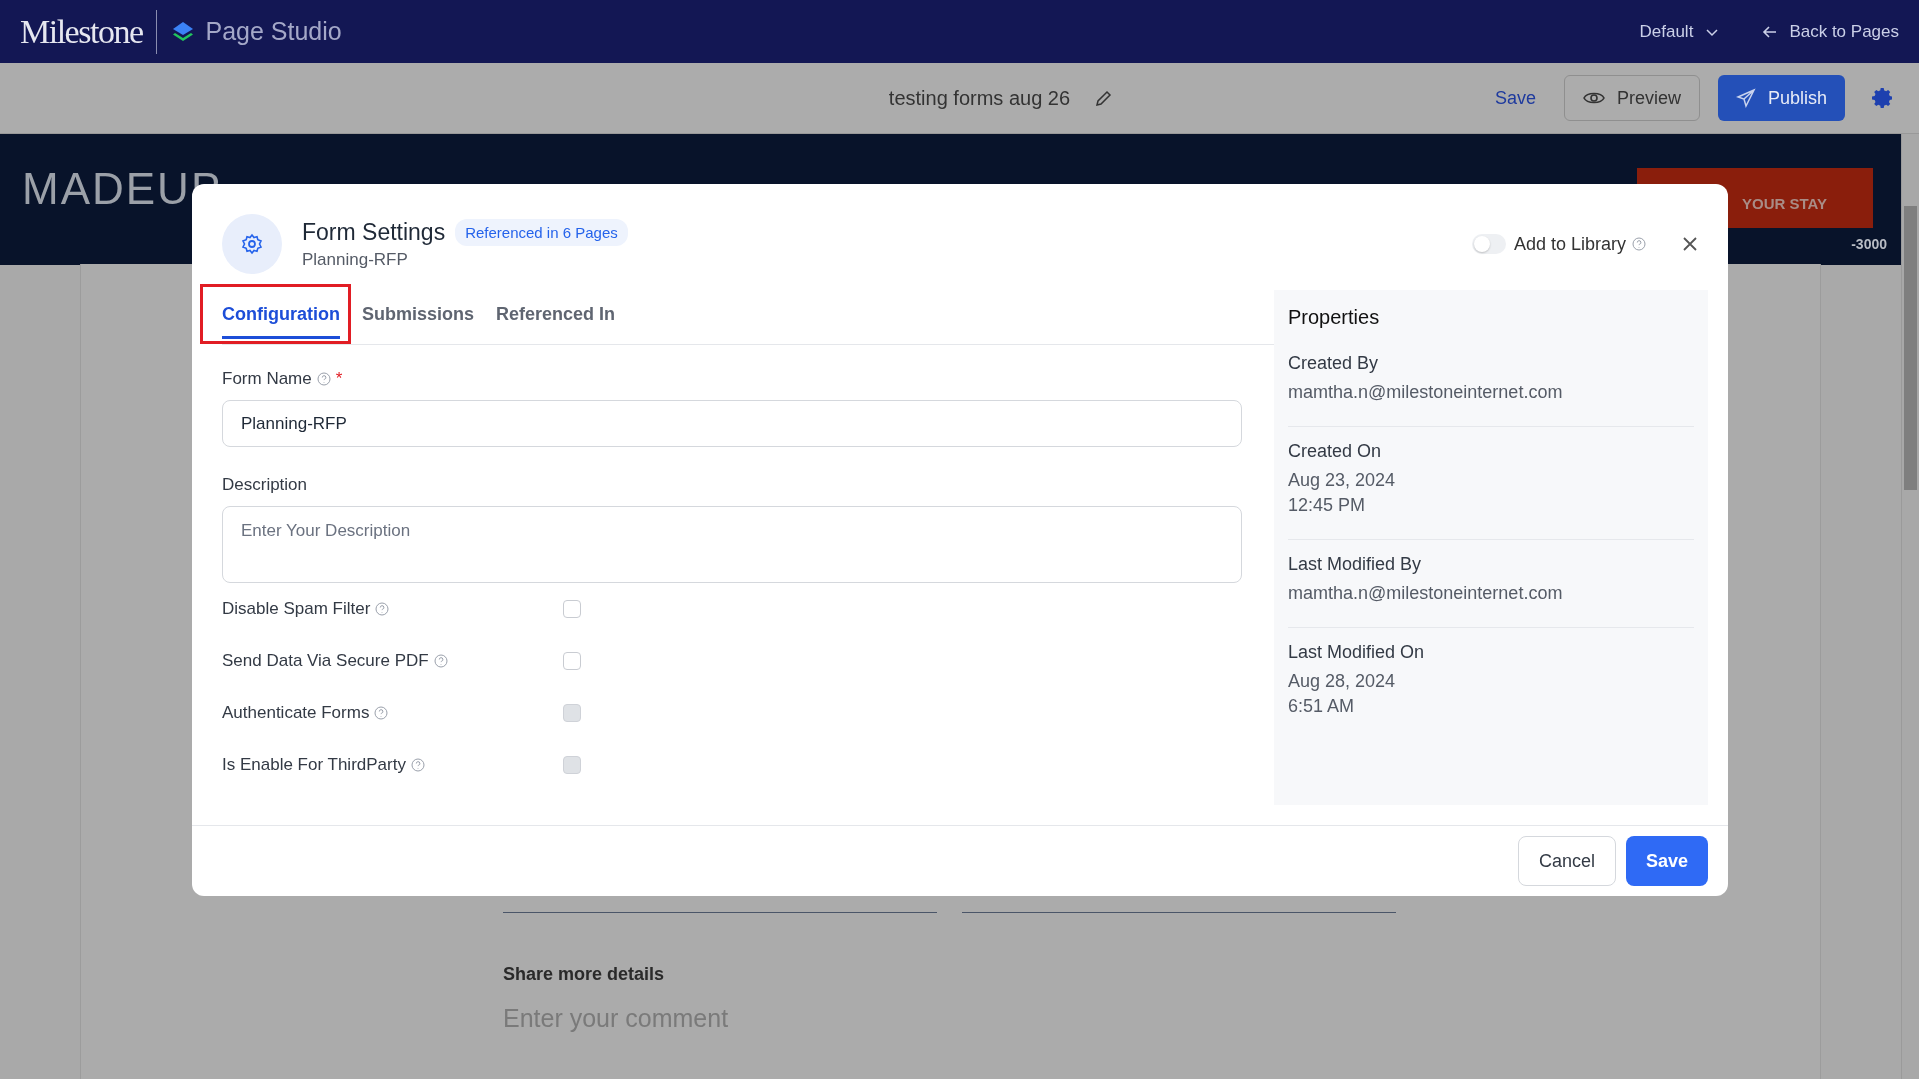  I want to click on save-link: Save, so click(1515, 98).